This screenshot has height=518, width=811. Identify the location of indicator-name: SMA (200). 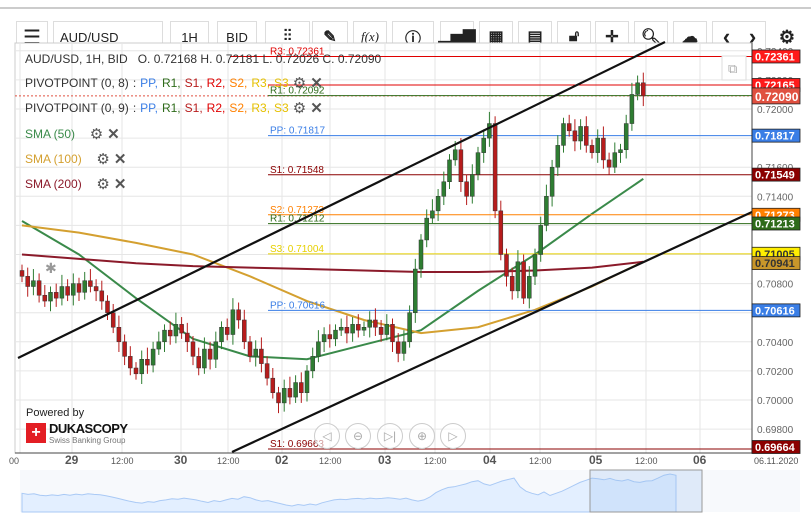
(53, 184).